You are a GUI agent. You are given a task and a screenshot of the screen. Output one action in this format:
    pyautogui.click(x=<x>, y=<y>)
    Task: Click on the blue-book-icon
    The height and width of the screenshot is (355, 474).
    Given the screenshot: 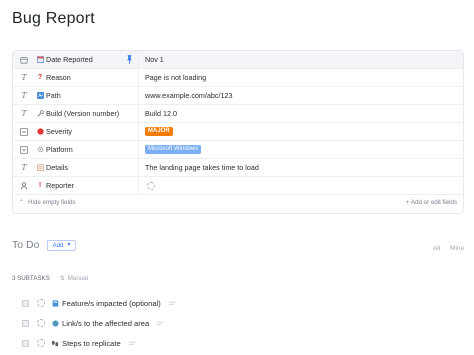 What is the action you would take?
    pyautogui.click(x=55, y=303)
    